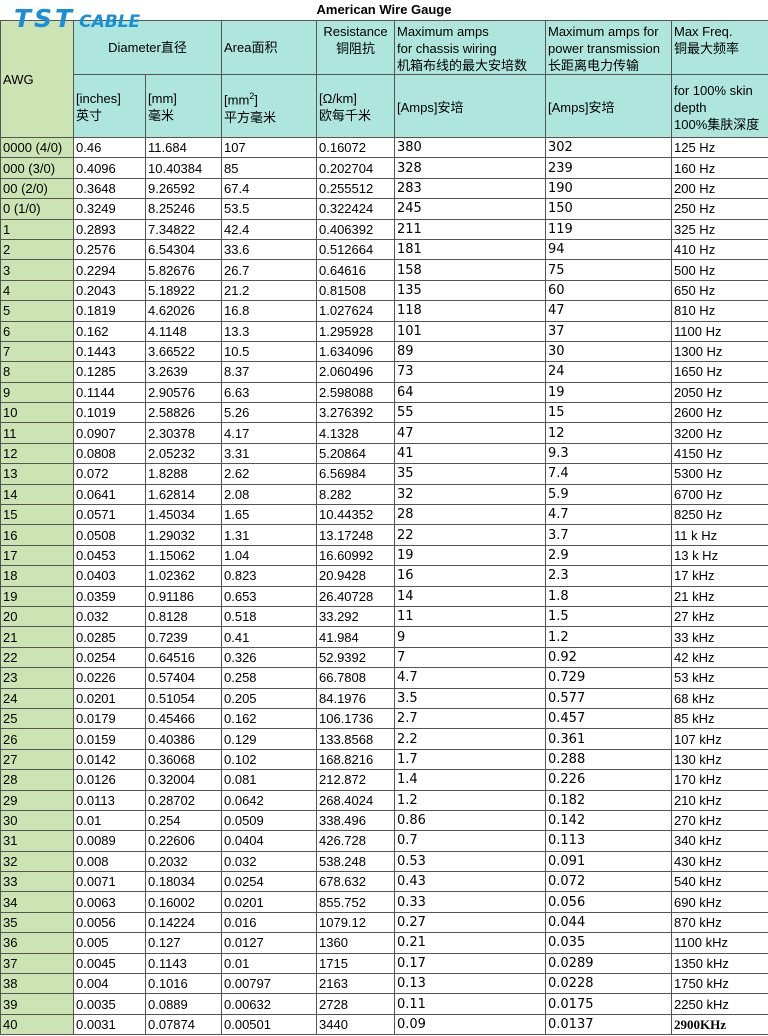 The width and height of the screenshot is (768, 1036). I want to click on awg-cell: 0 (1/0), so click(37, 209).